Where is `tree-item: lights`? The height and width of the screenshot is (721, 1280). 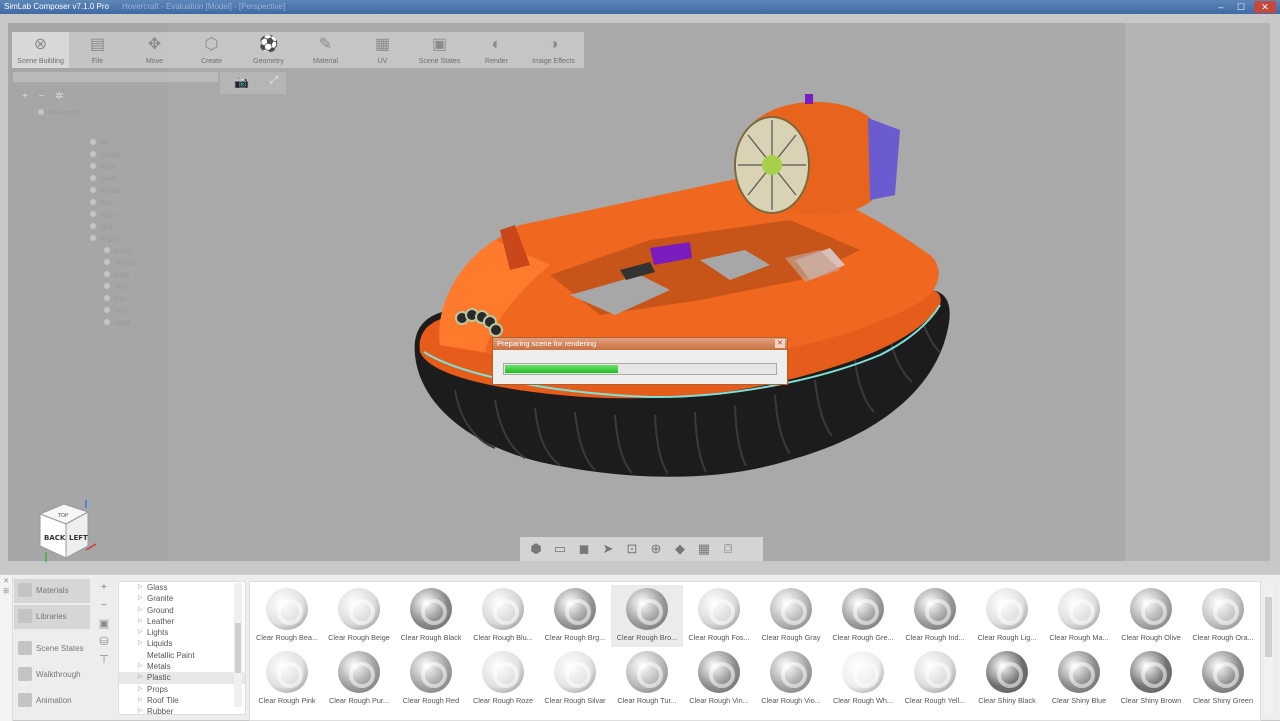 tree-item: lights is located at coordinates (103, 215).